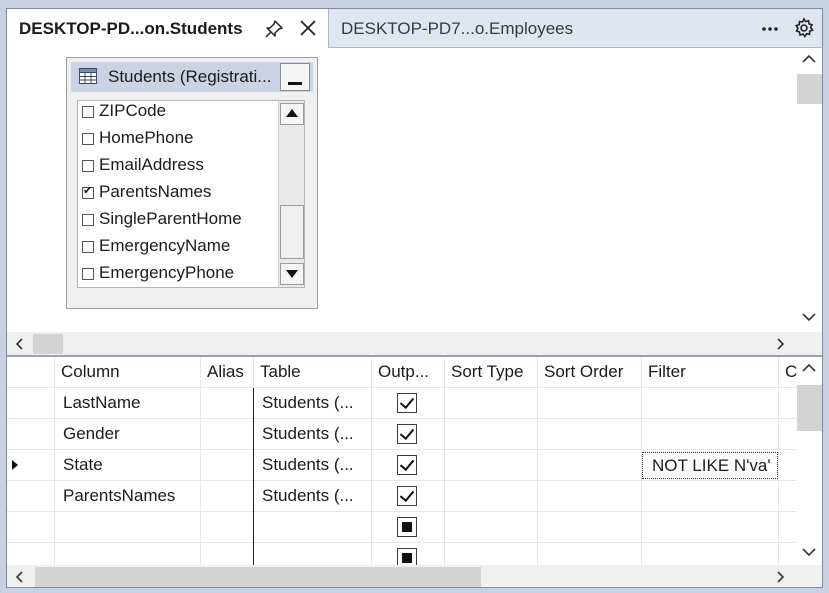 Image resolution: width=829 pixels, height=593 pixels. I want to click on column-list-scrollbar, so click(291, 194).